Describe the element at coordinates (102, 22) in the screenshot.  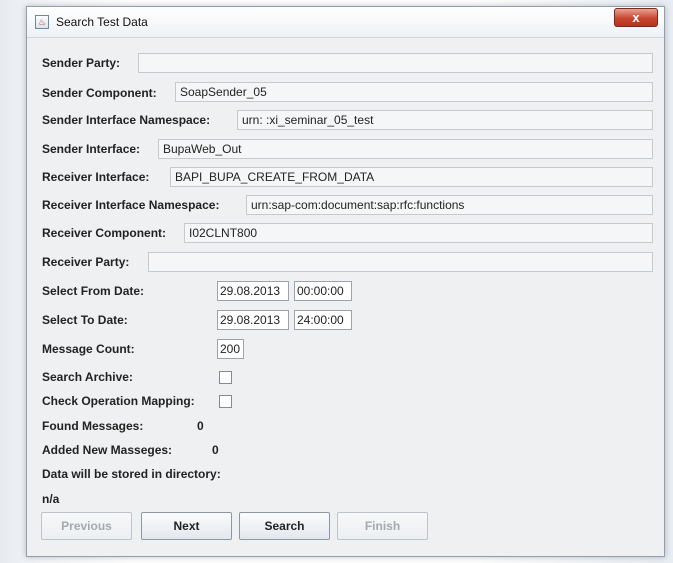
I see `window-title: Search Test Data` at that location.